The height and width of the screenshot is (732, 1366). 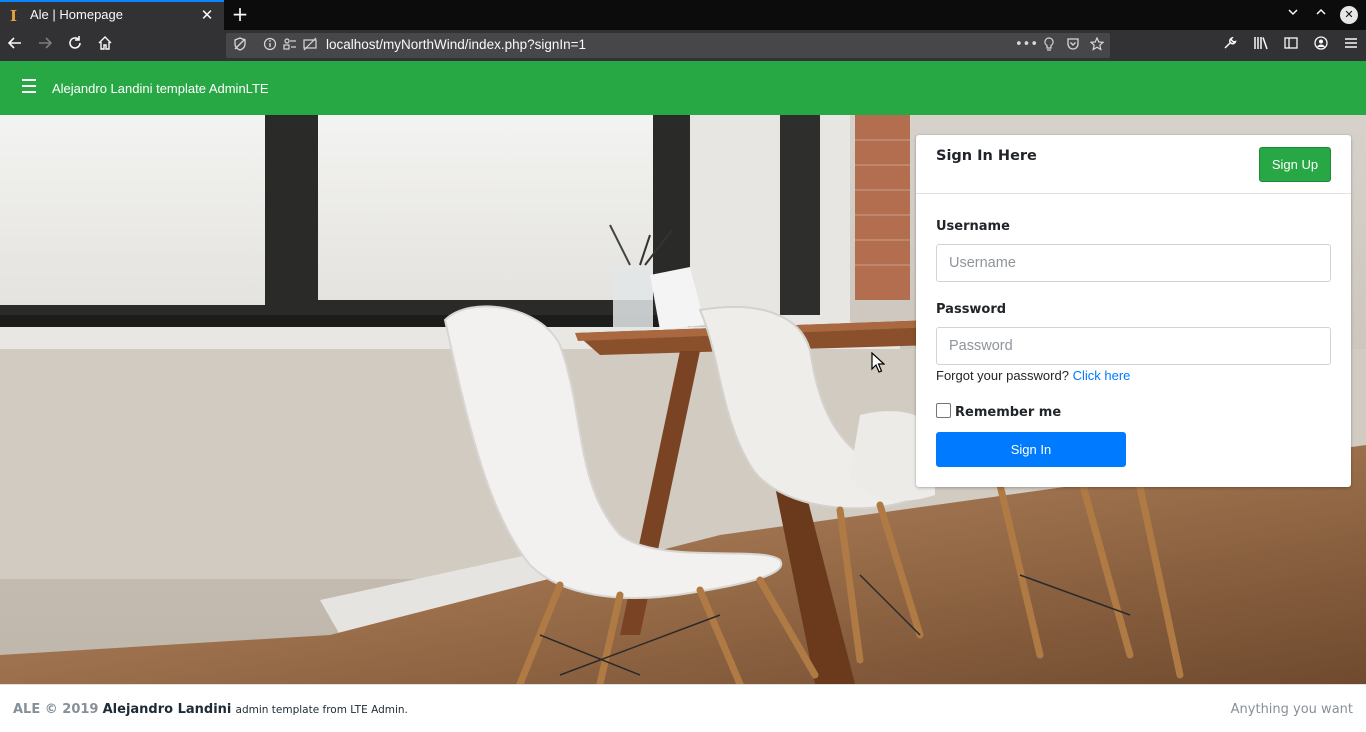 What do you see at coordinates (683, 88) in the screenshot?
I see `app-header: Alejandro Landini template AdminLTE` at bounding box center [683, 88].